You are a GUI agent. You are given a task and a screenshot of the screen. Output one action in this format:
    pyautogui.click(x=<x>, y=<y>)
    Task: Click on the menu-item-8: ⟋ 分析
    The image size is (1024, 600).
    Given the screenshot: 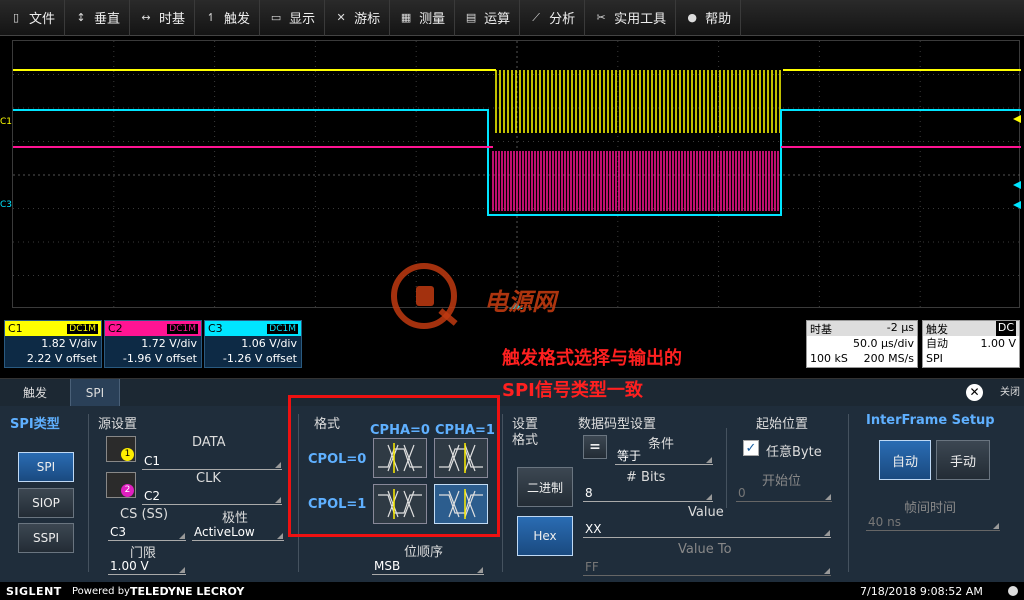 What is the action you would take?
    pyautogui.click(x=553, y=18)
    